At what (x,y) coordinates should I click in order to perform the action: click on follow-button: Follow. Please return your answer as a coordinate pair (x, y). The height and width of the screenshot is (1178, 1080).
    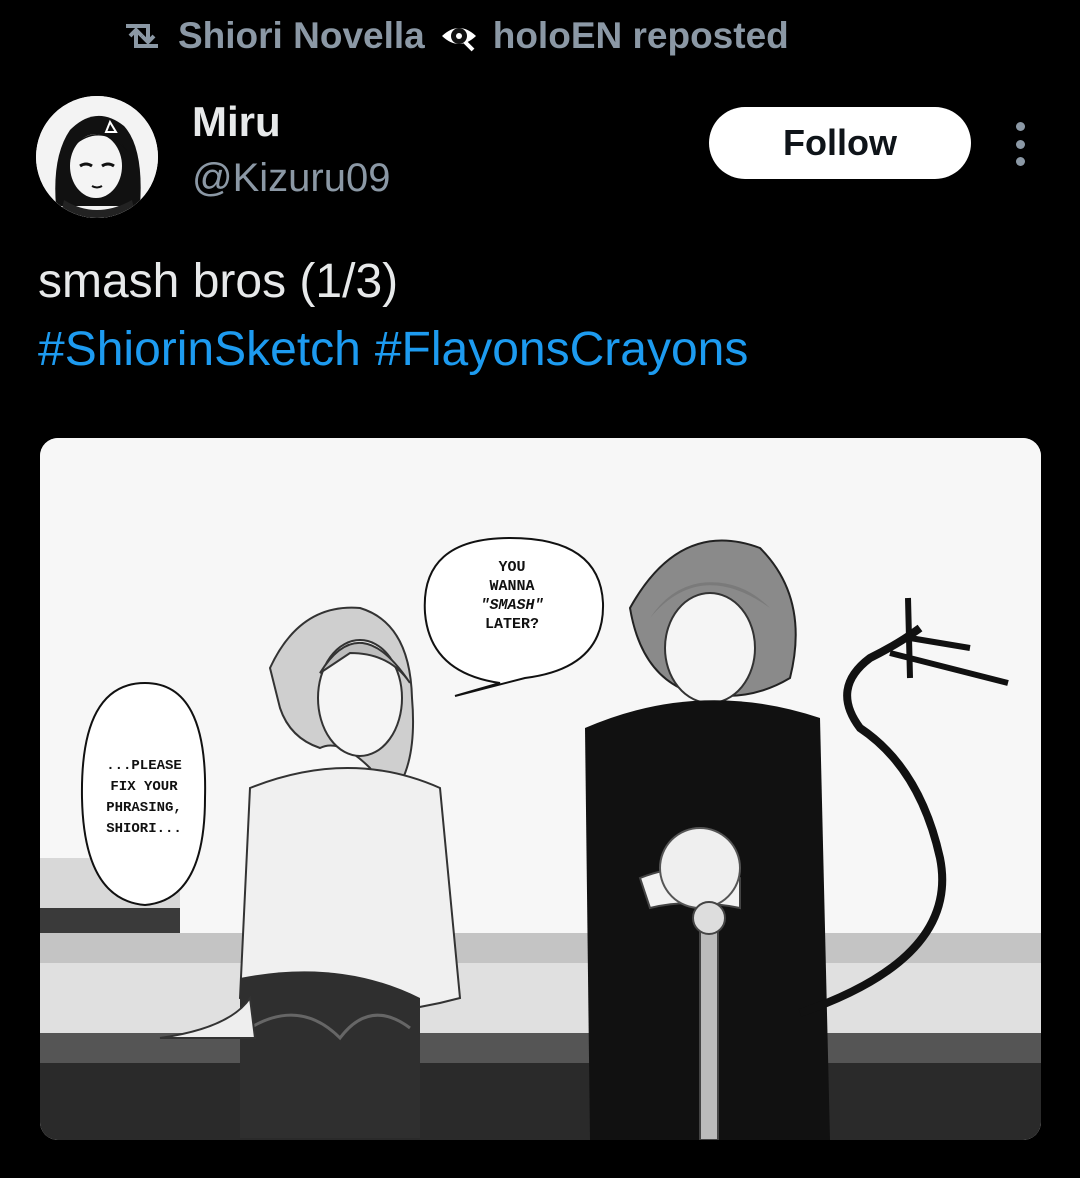
    Looking at the image, I should click on (840, 143).